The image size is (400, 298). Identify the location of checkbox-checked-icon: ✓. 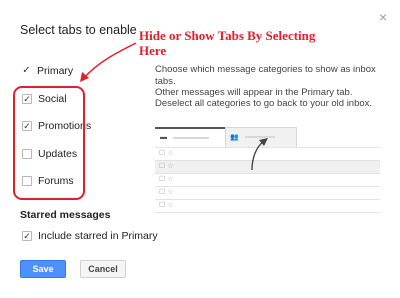
(27, 236).